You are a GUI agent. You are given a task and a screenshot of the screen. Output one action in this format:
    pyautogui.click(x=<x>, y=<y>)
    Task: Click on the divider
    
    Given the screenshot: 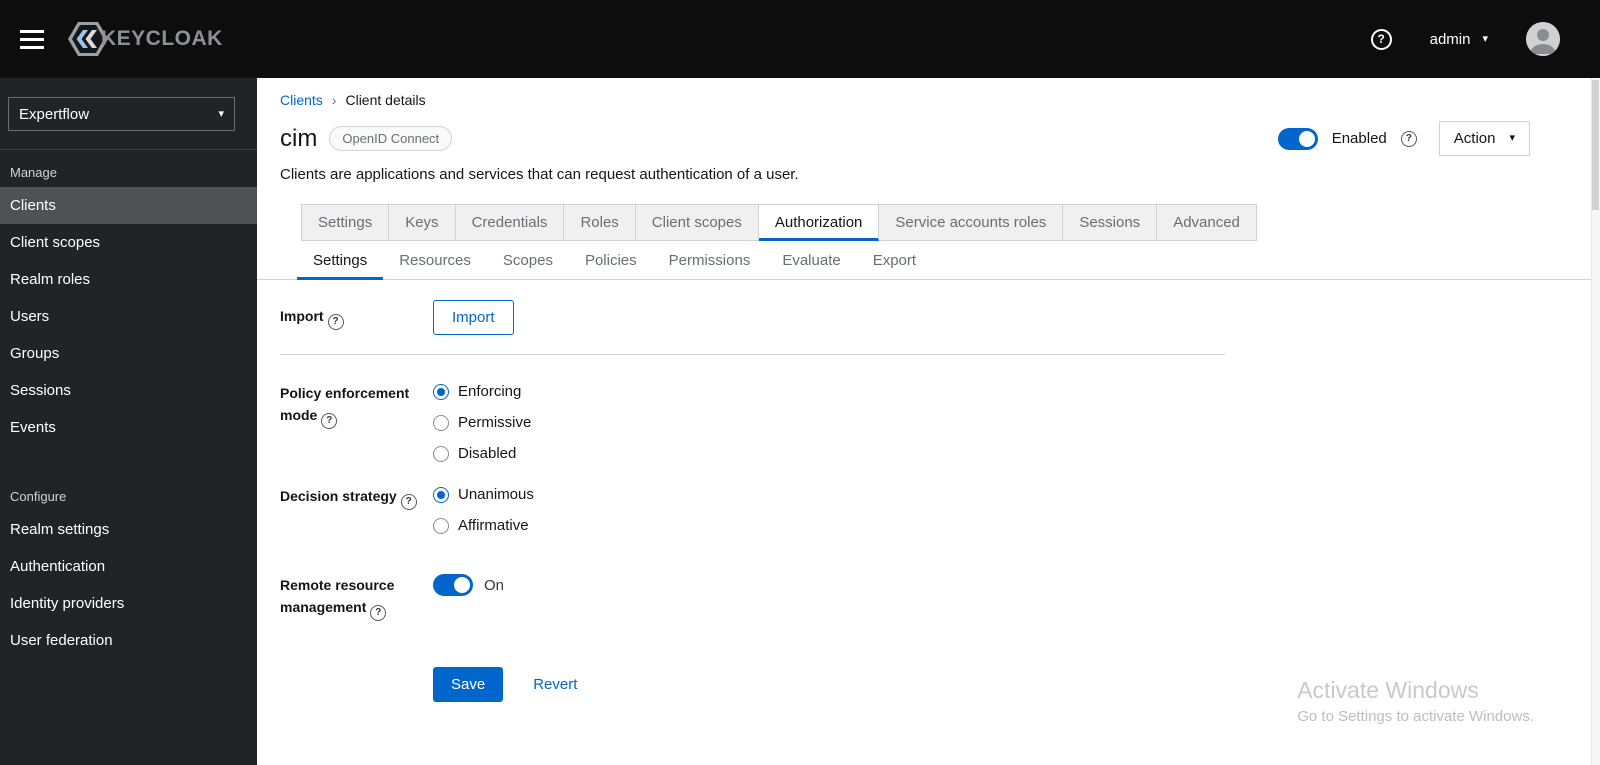 What is the action you would take?
    pyautogui.click(x=752, y=354)
    